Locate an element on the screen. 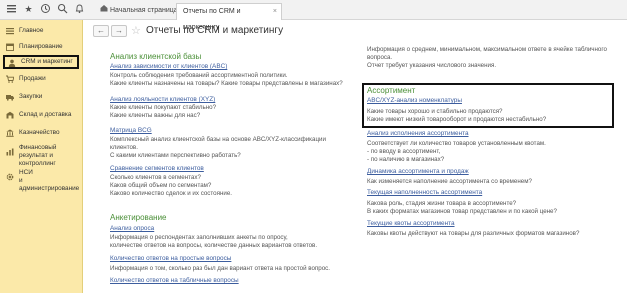 This screenshot has width=627, height=293. report-description: Какие клиенты покупают стабильно? is located at coordinates (163, 107).